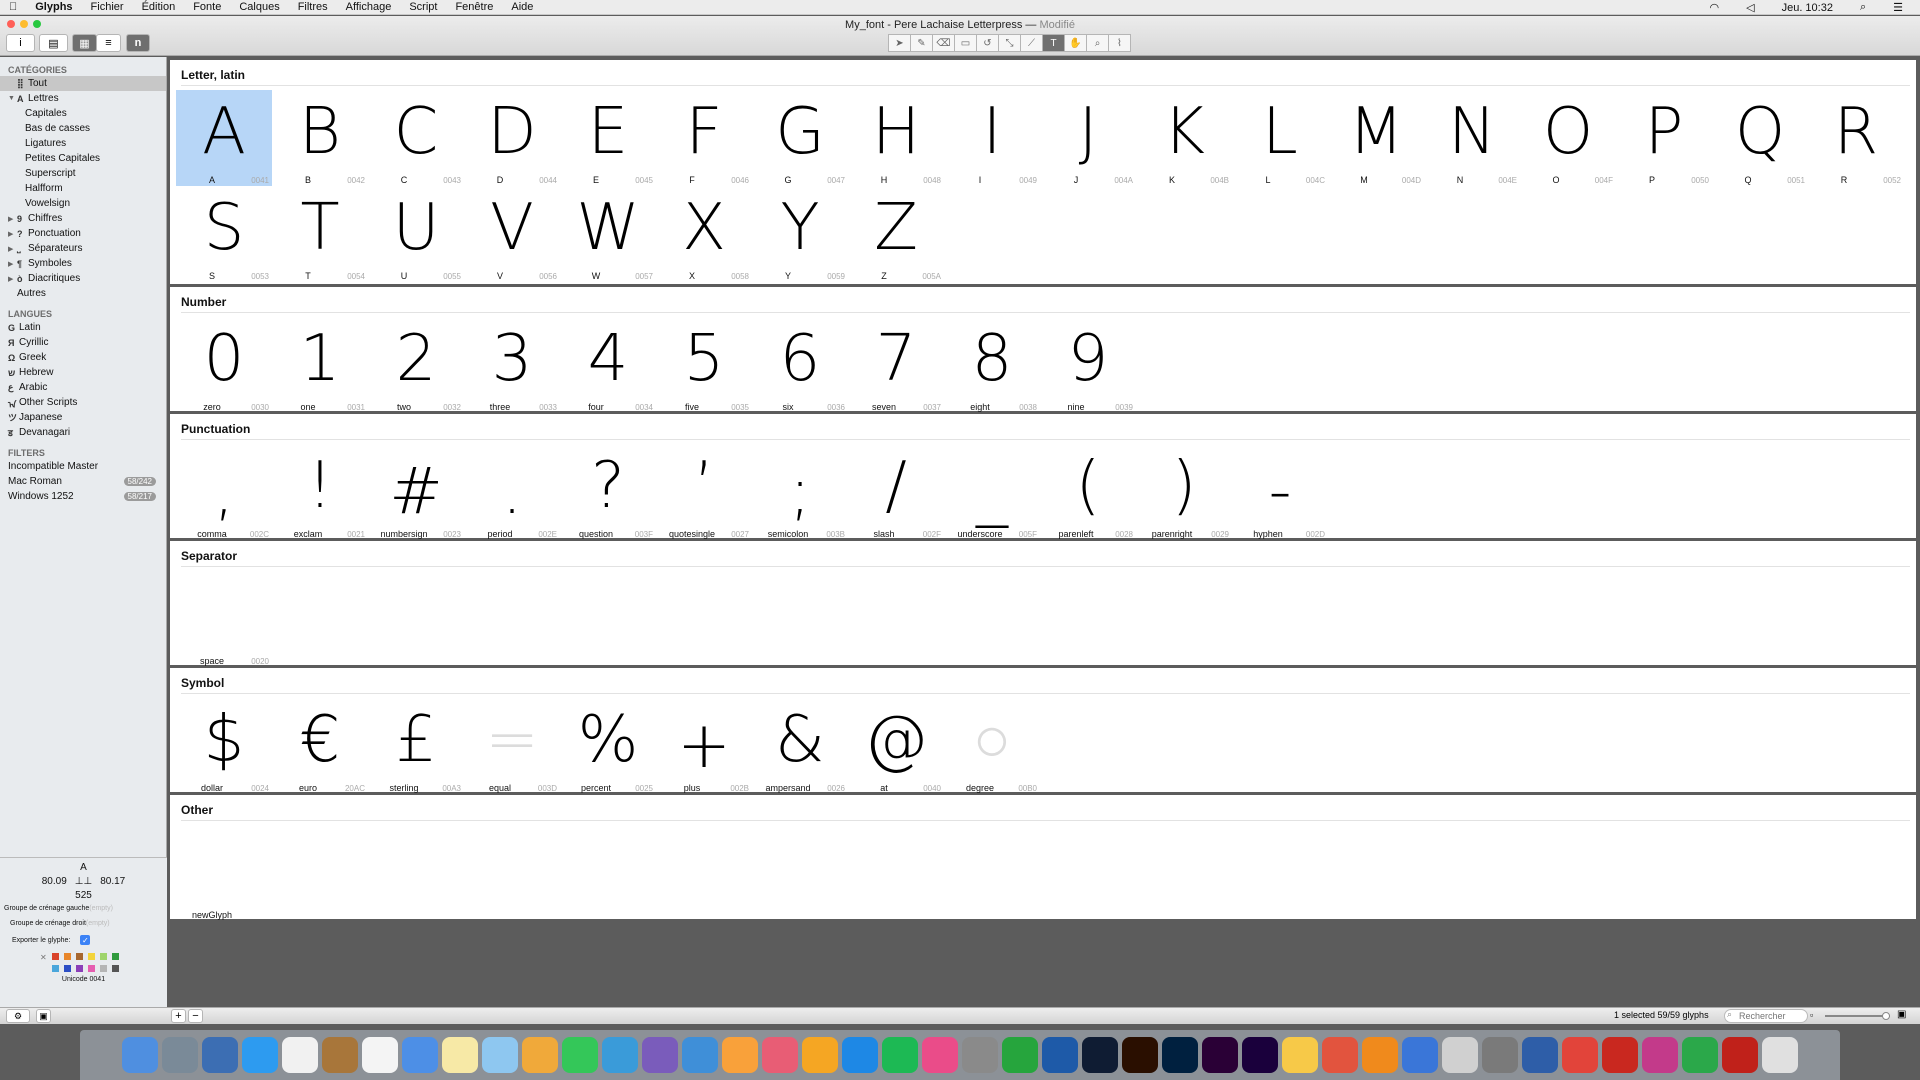  Describe the element at coordinates (1053, 43) in the screenshot. I see `text-tool-icon: T` at that location.